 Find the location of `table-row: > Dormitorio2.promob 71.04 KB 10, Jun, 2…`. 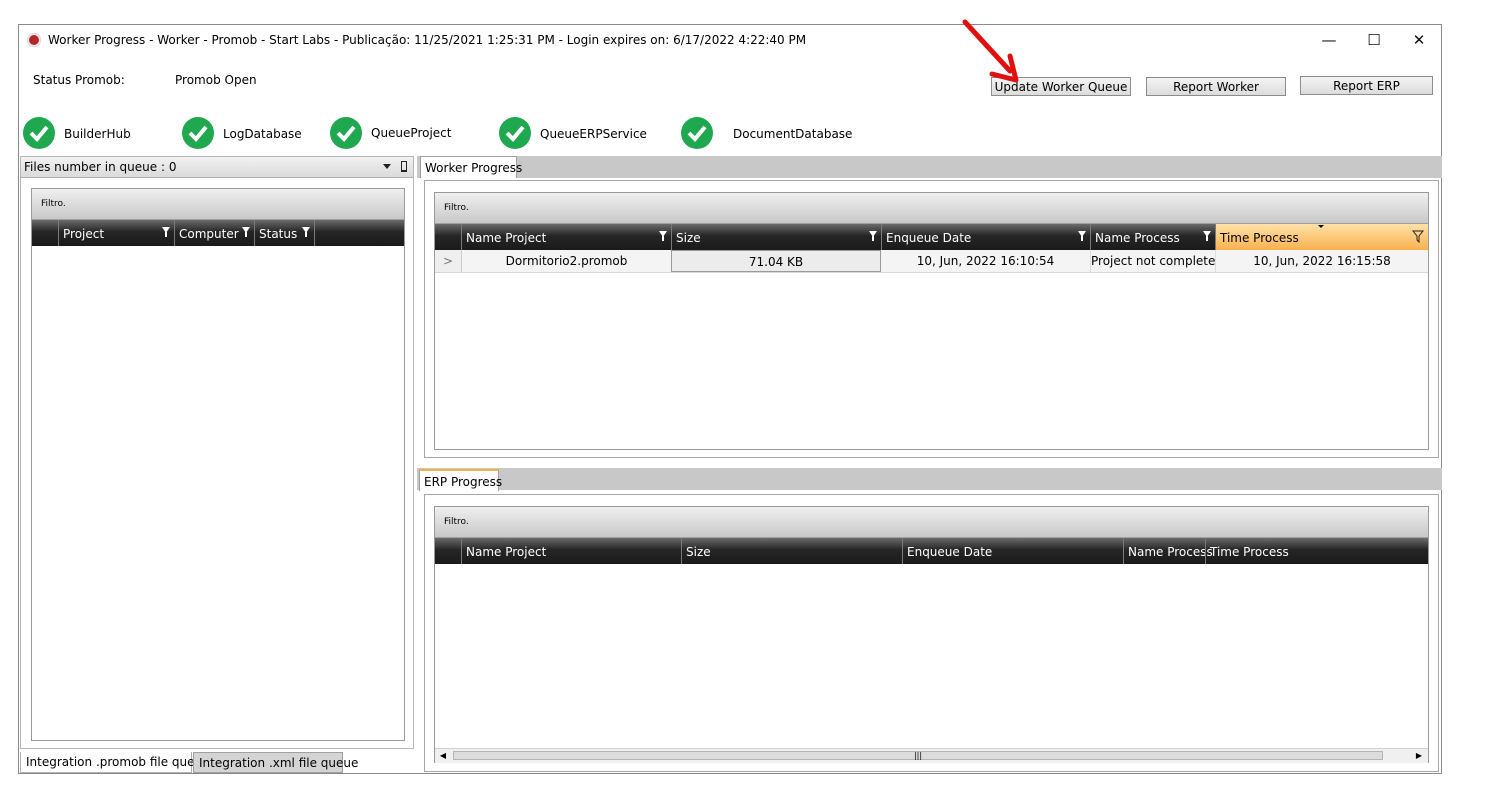

table-row: > Dormitorio2.promob 71.04 KB 10, Jun, 2… is located at coordinates (931, 261).